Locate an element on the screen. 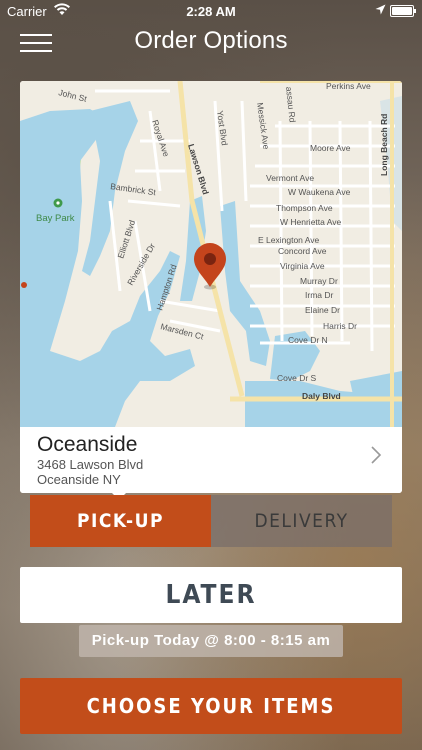 This screenshot has width=422, height=750. map-label-thompson-ave: Thompson Ave is located at coordinates (304, 208).